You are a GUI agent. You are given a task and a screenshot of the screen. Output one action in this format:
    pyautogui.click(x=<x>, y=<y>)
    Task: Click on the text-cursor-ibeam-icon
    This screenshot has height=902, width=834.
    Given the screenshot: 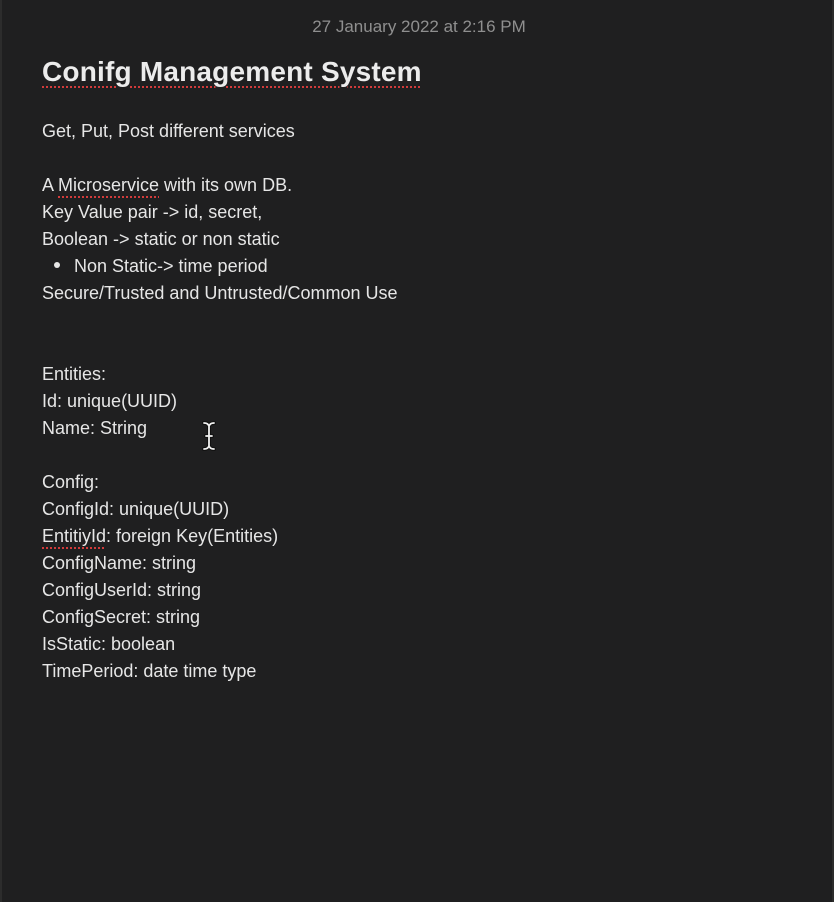 What is the action you would take?
    pyautogui.click(x=209, y=436)
    